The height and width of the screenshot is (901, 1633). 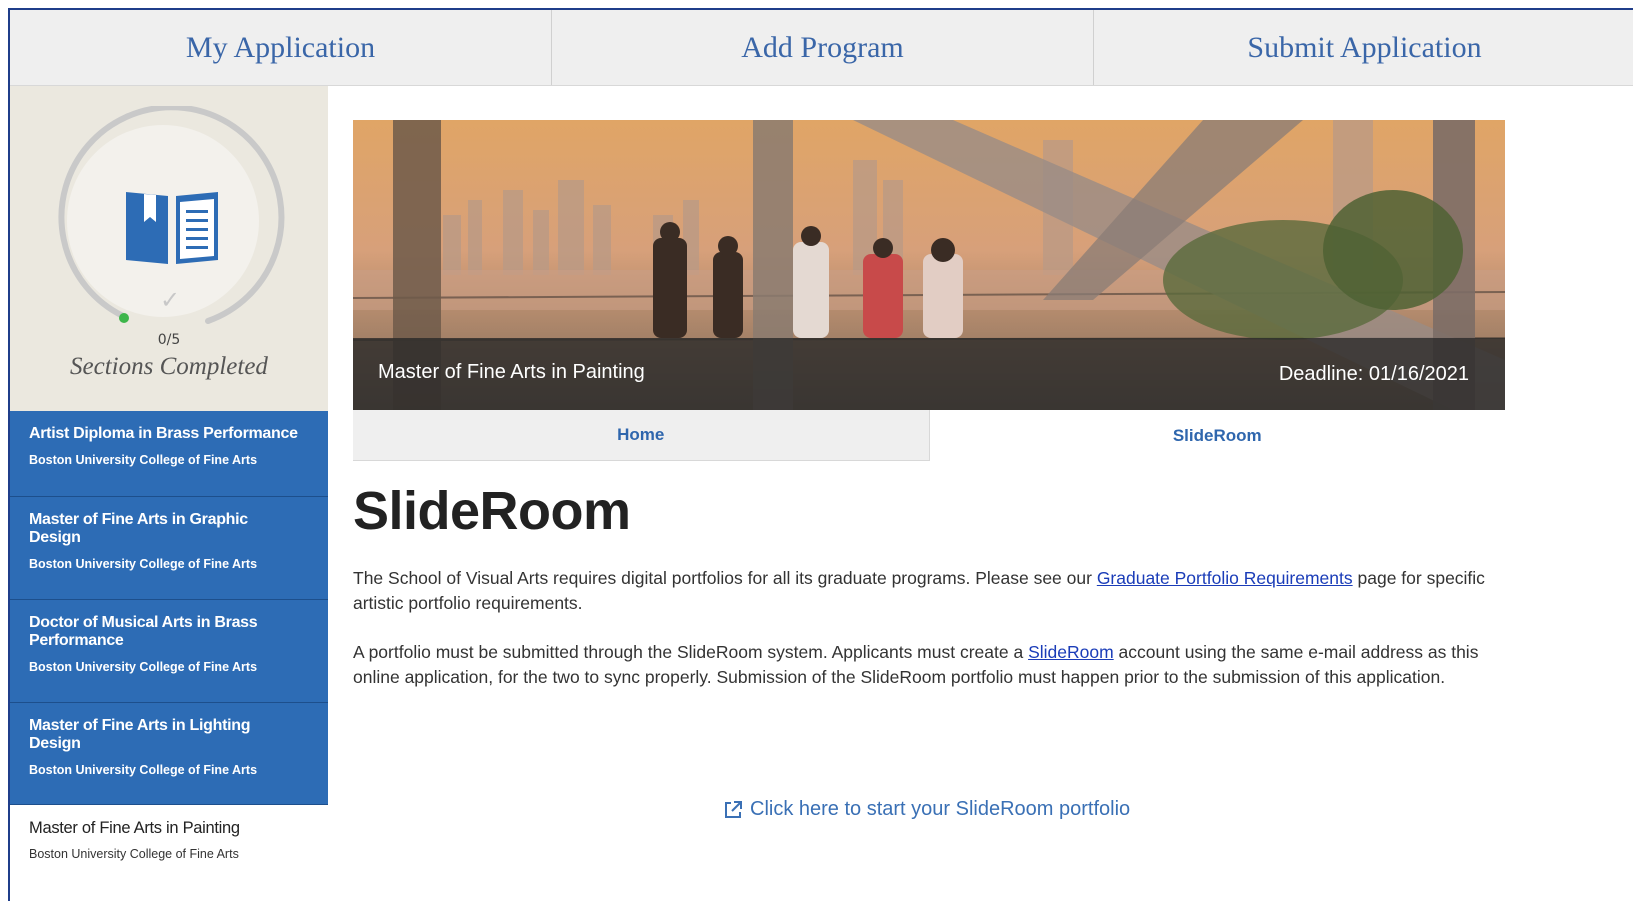 What do you see at coordinates (1373, 374) in the screenshot?
I see `banner-deadline: Deadline: 01/16/2021` at bounding box center [1373, 374].